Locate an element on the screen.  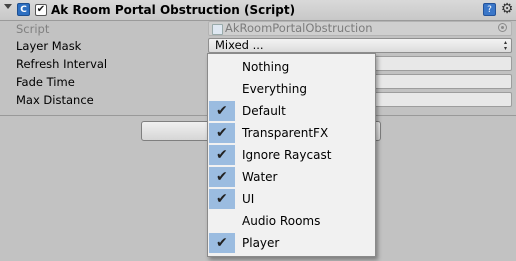
menu-item-label: Audio Rooms is located at coordinates (281, 221).